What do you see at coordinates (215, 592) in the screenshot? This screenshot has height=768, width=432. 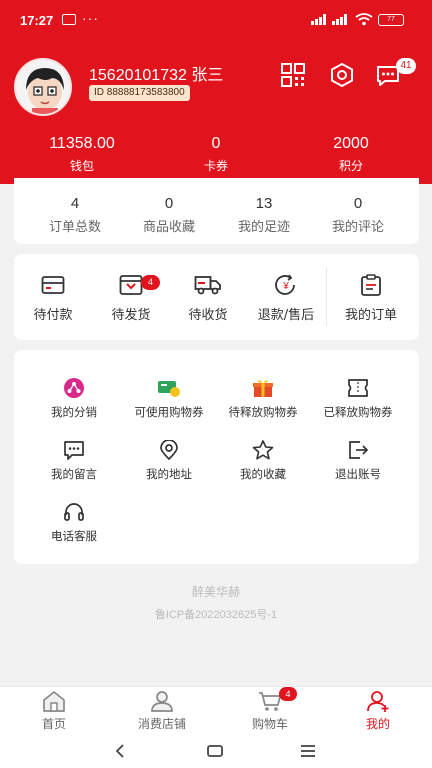 I see `brand-footer: 醉美华赫` at bounding box center [215, 592].